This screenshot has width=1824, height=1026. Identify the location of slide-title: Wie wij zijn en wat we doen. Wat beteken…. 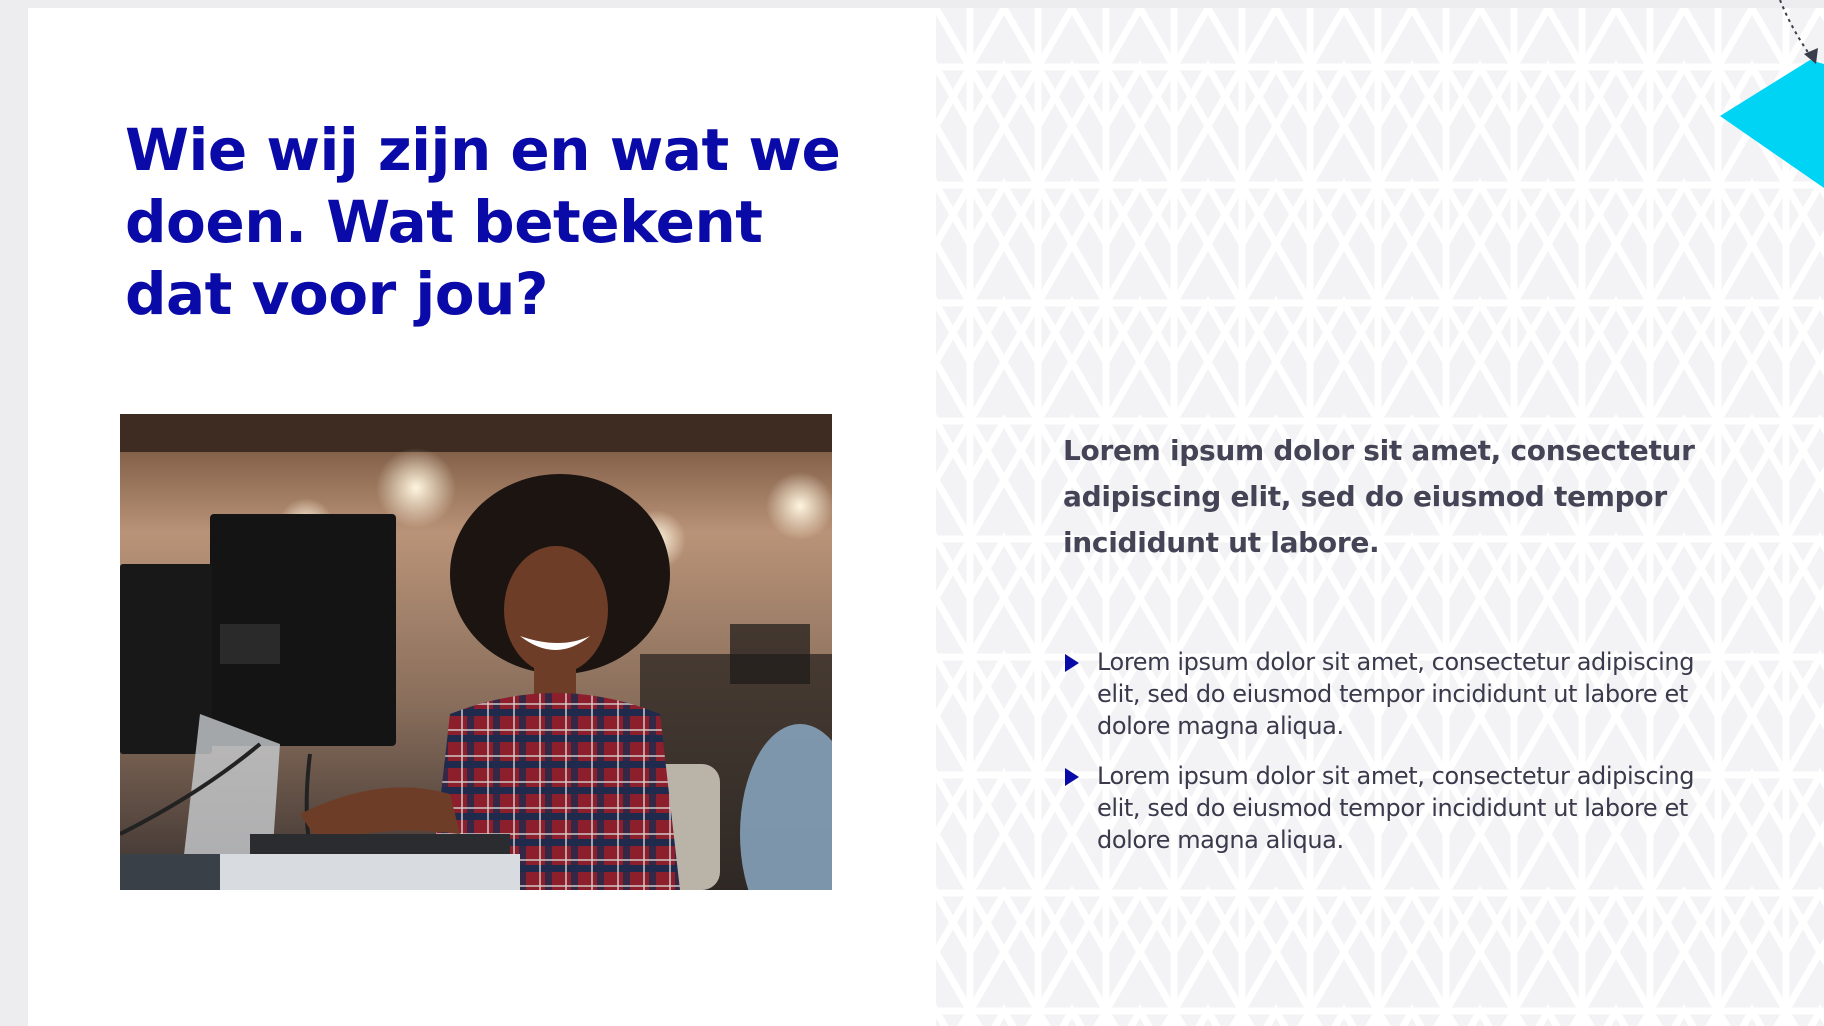
(483, 222).